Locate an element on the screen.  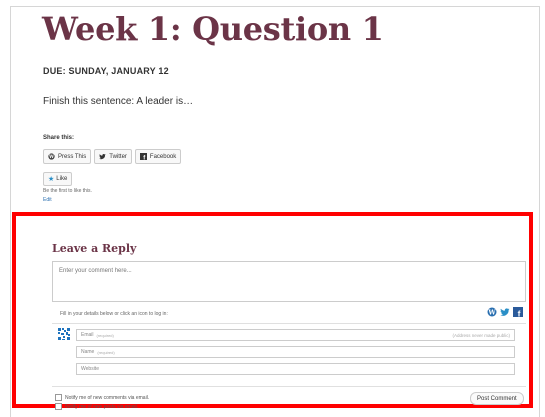
like-label: Like is located at coordinates (62, 179).